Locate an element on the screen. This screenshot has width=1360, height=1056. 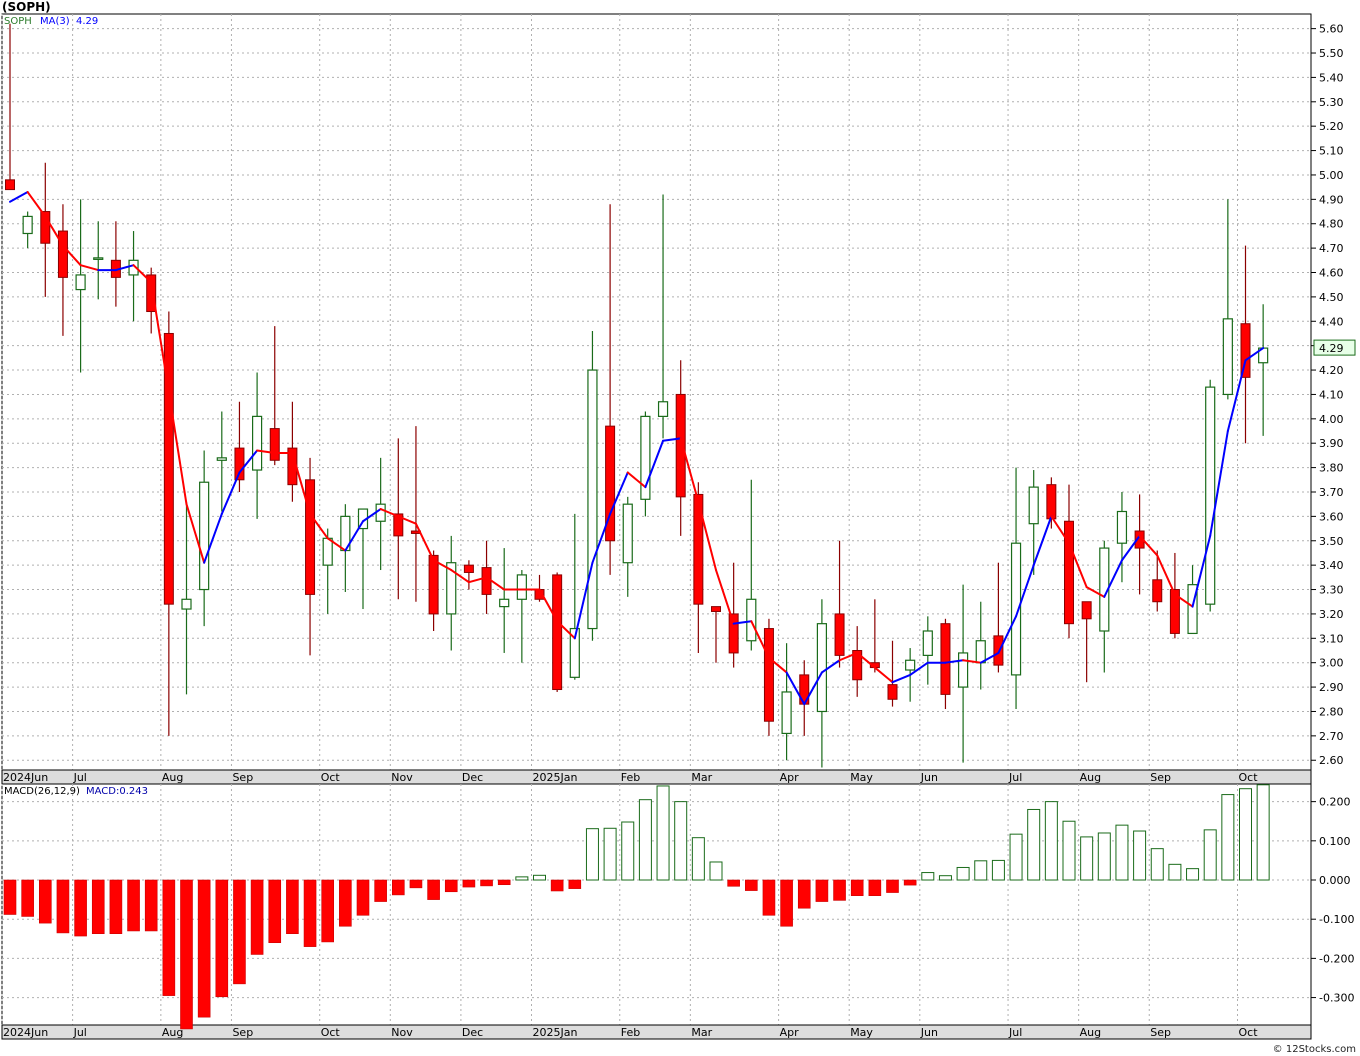
price-tick-label: 5.50 is located at coordinates (1331, 53).